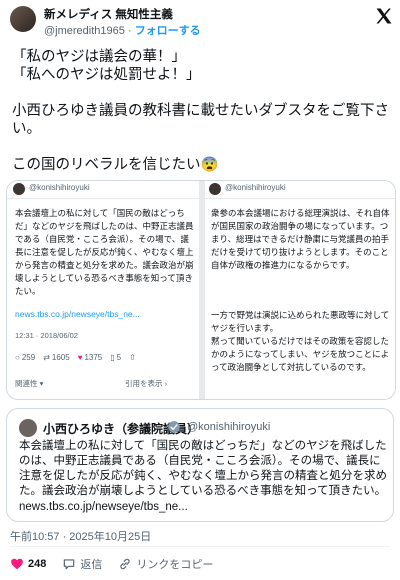  What do you see at coordinates (116, 357) in the screenshot?
I see `mini-quotes: ▯ 5` at bounding box center [116, 357].